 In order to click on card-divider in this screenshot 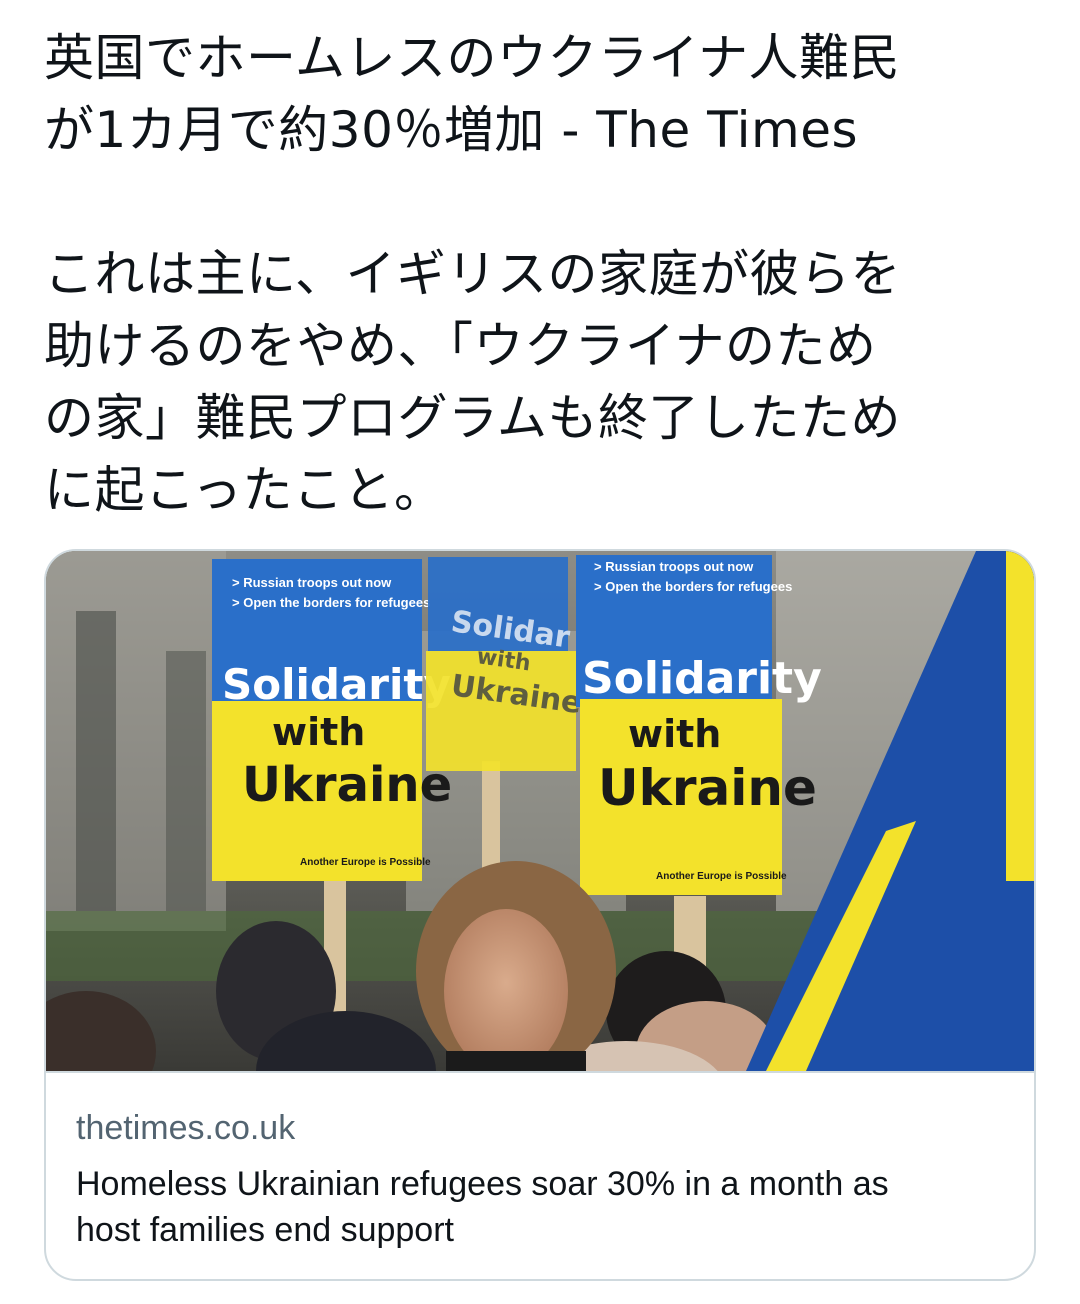, I will do `click(540, 1072)`.